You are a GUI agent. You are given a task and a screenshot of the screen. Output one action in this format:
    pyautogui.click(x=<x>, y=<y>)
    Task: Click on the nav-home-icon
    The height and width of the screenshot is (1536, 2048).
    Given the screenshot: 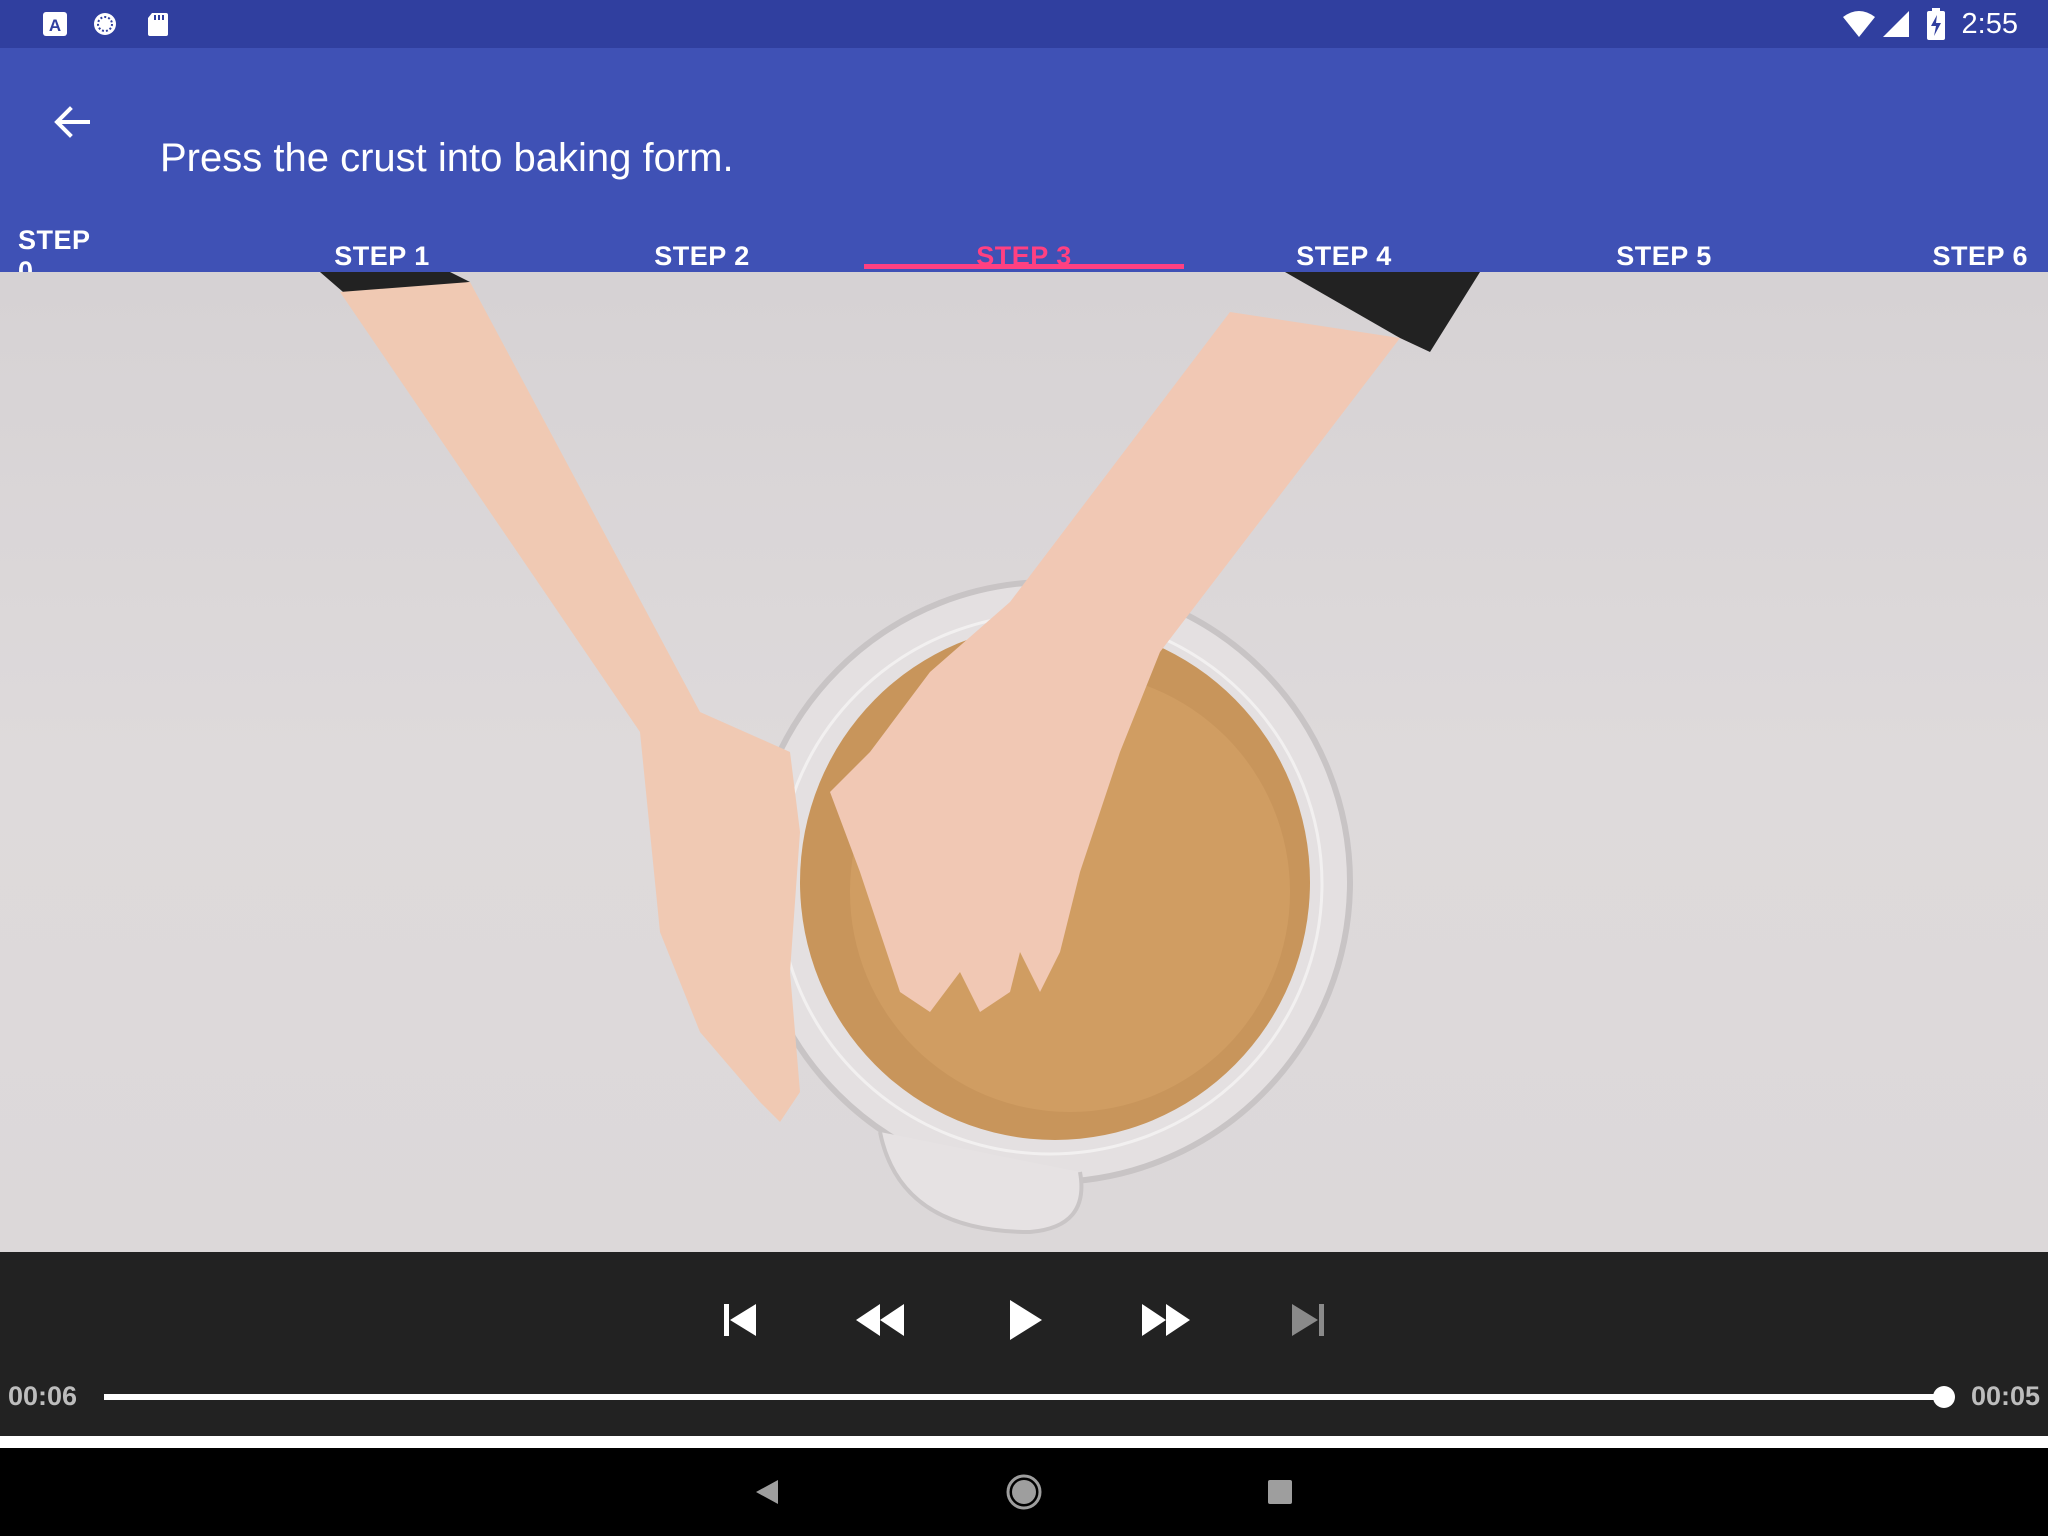 What is the action you would take?
    pyautogui.click(x=1024, y=1492)
    